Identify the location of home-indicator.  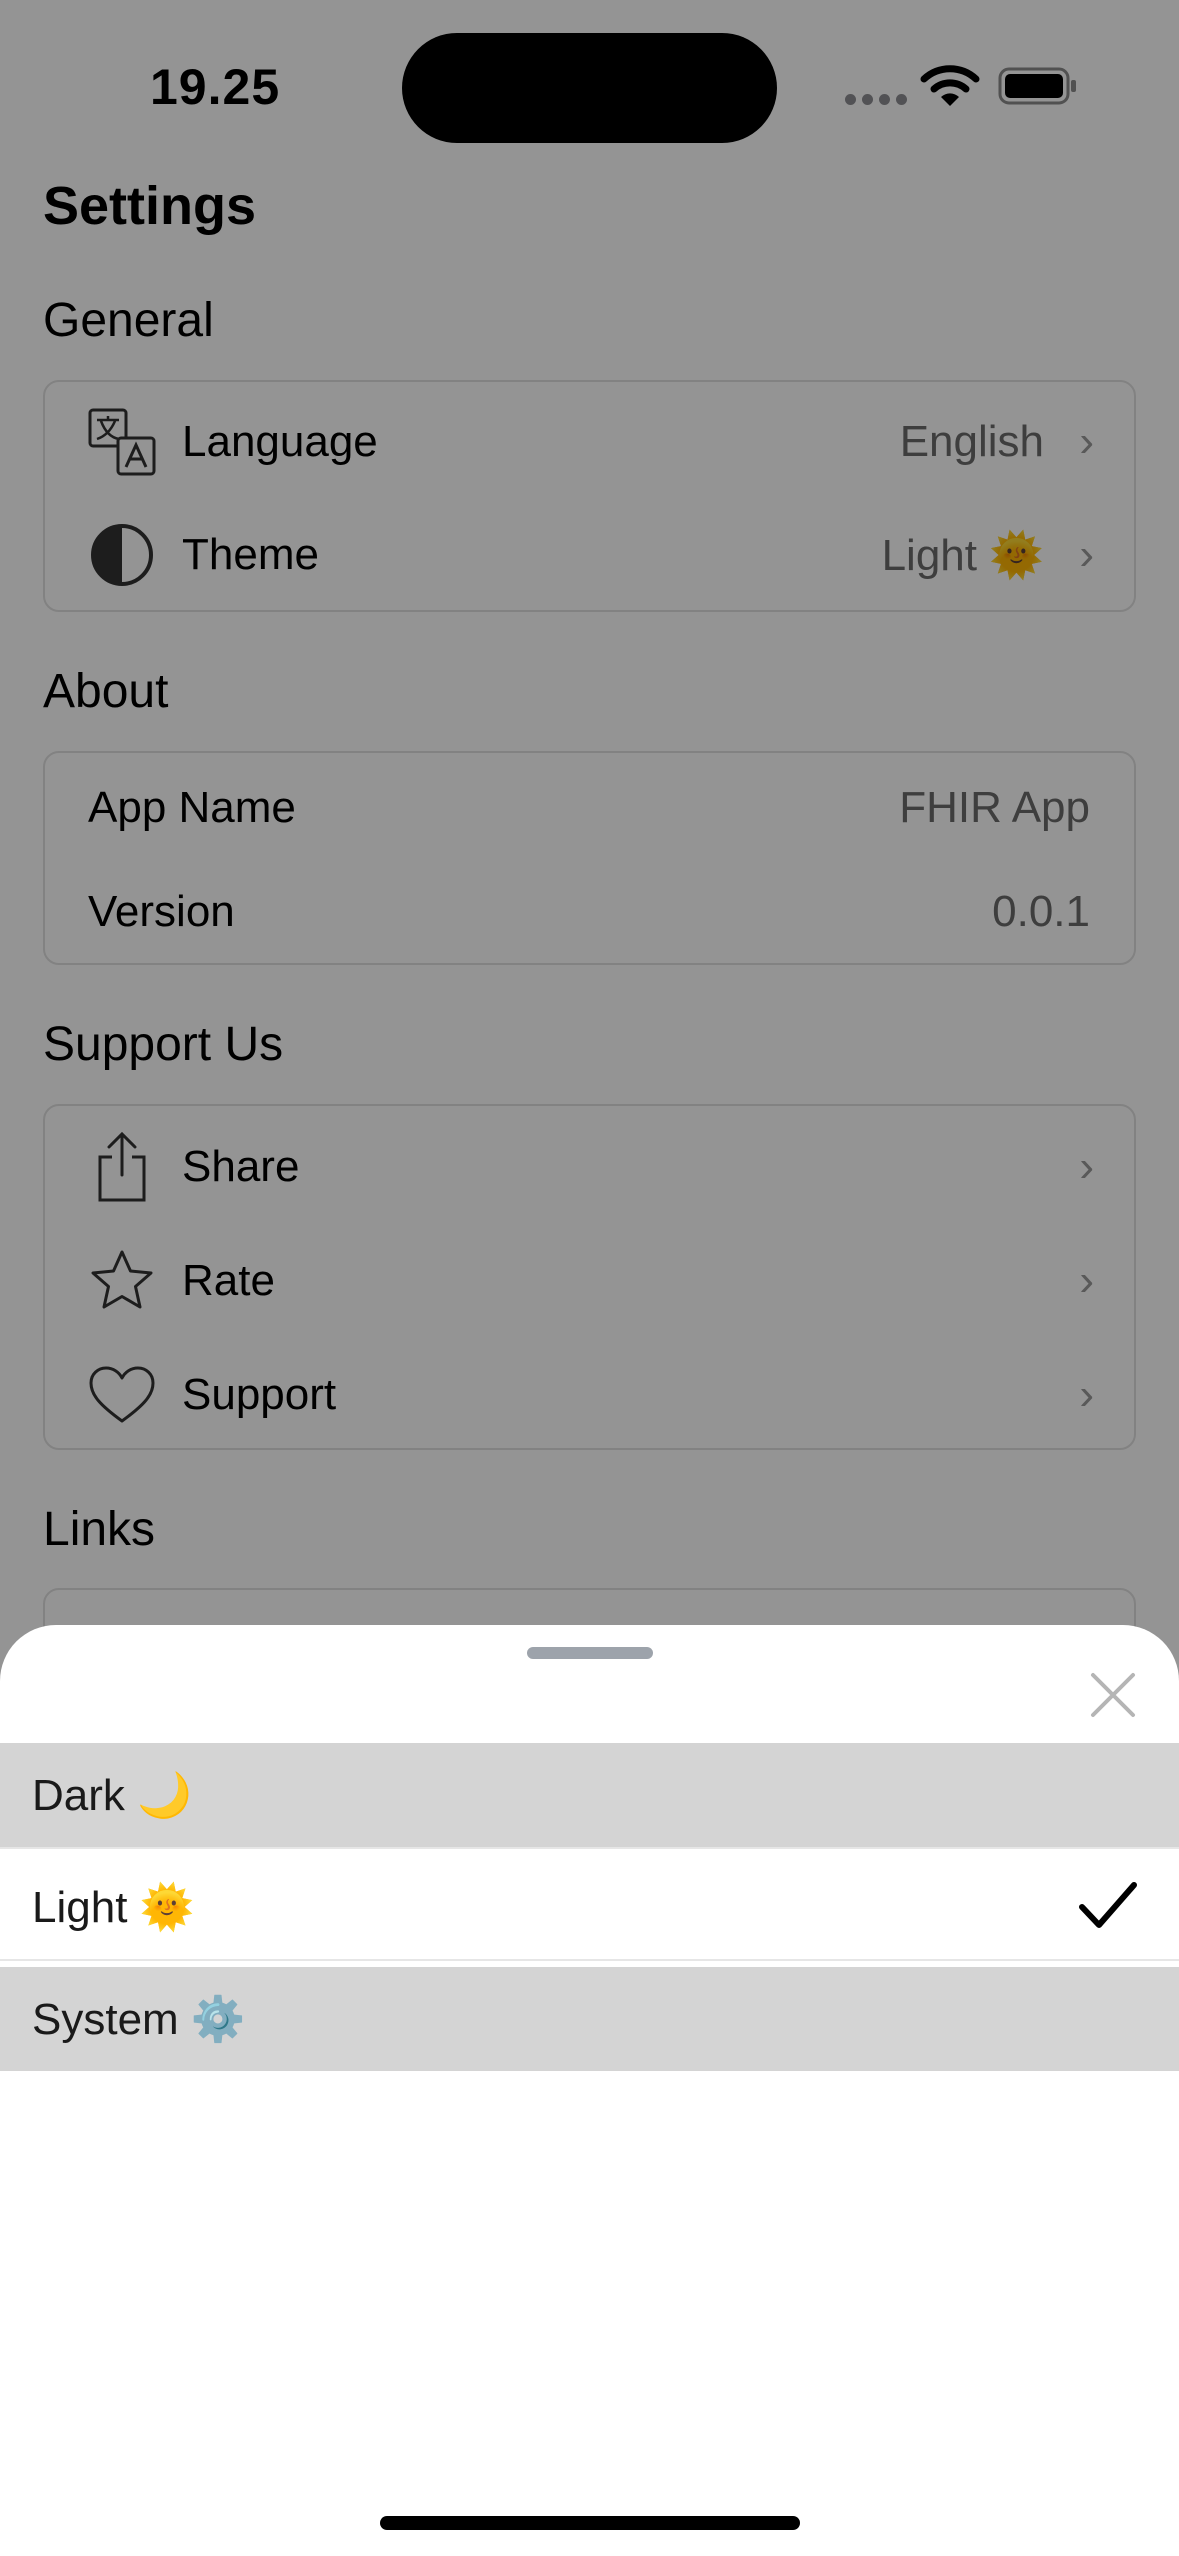
(590, 2523).